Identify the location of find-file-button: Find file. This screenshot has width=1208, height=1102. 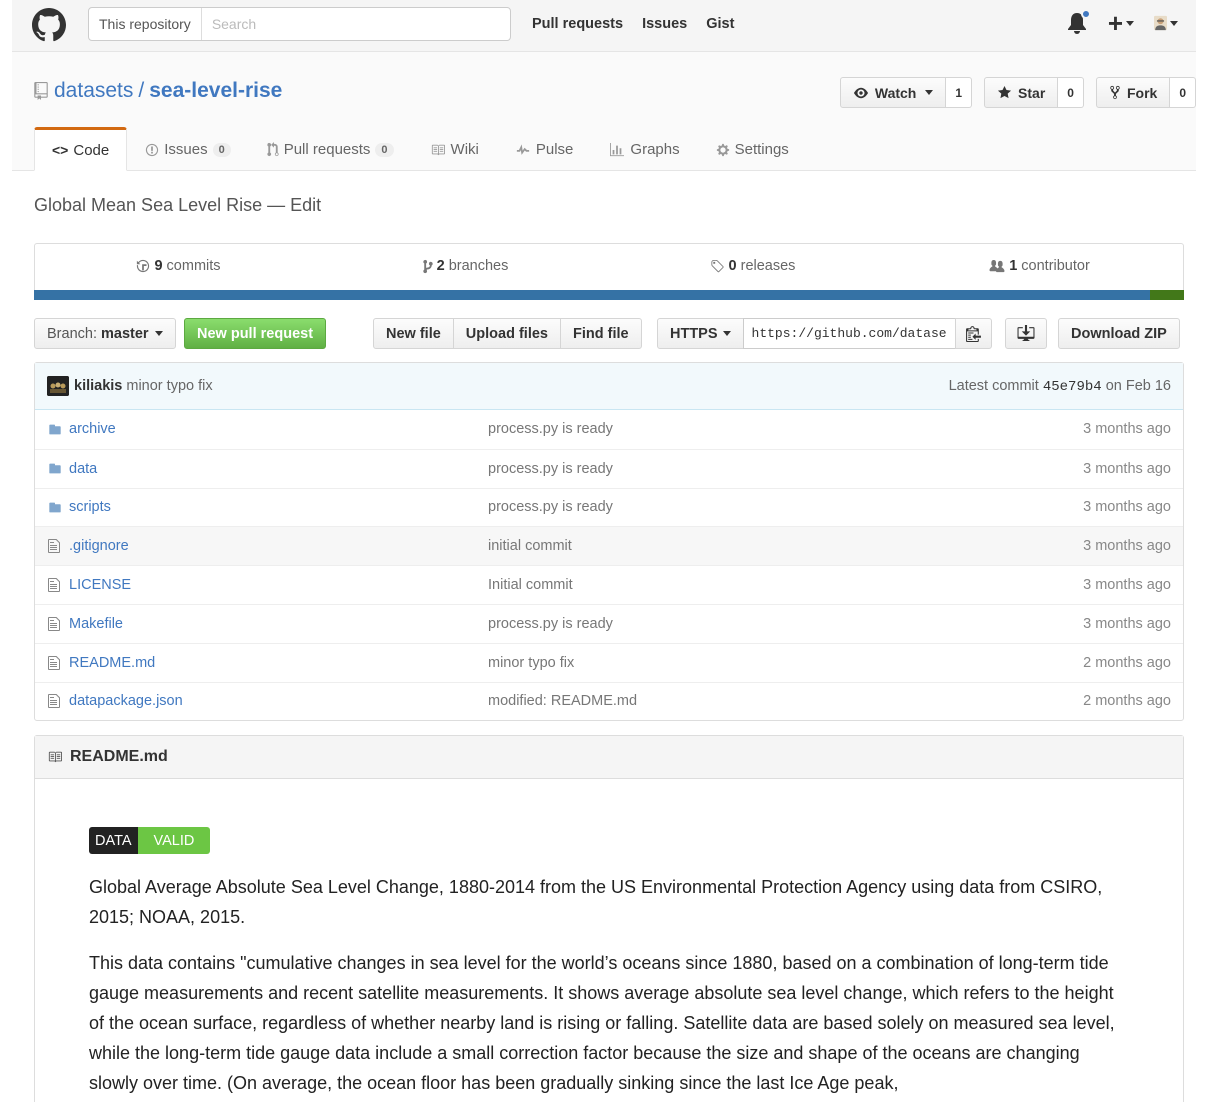
(600, 333).